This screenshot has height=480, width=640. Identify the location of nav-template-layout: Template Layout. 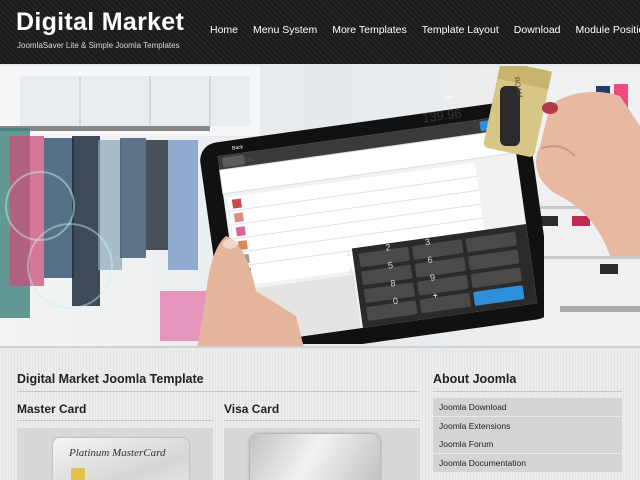
(460, 30).